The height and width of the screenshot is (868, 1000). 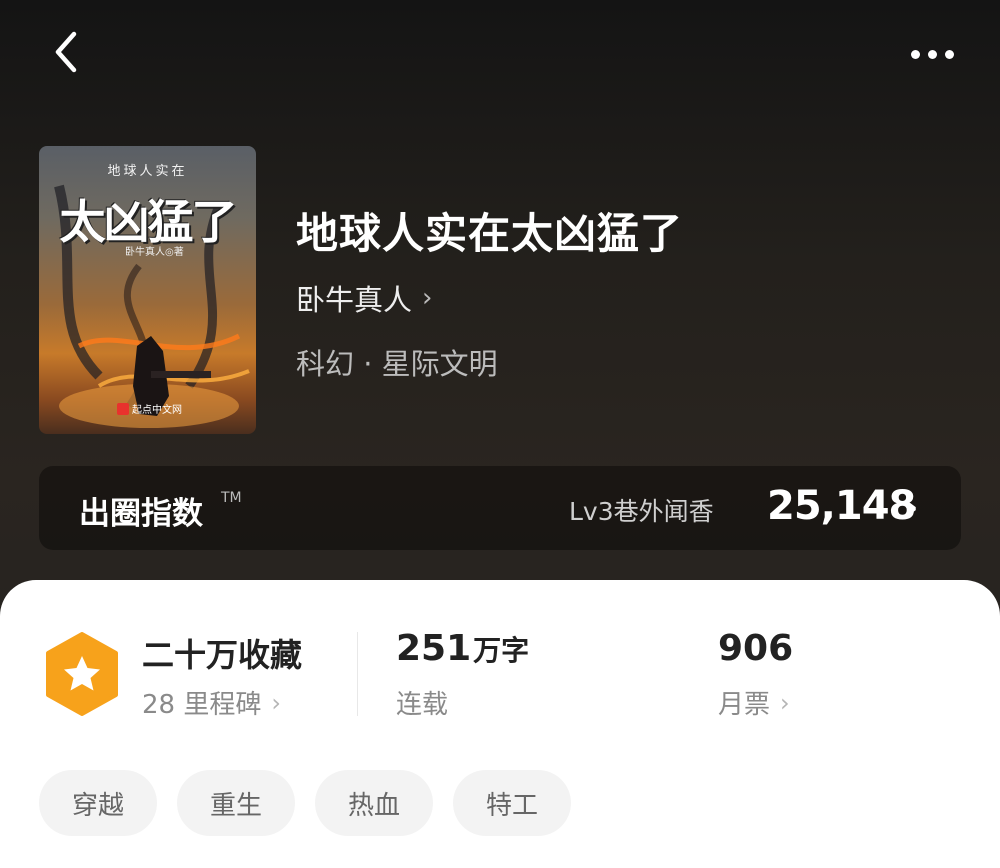 I want to click on cover-publisher: 起点中文网, so click(x=149, y=408).